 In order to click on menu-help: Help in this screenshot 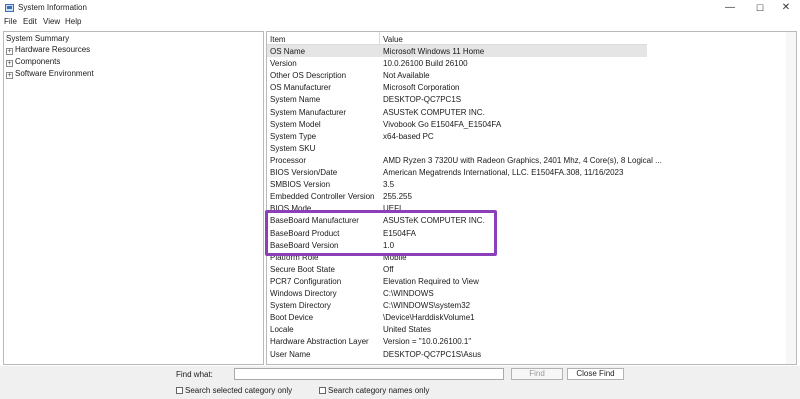, I will do `click(73, 21)`.